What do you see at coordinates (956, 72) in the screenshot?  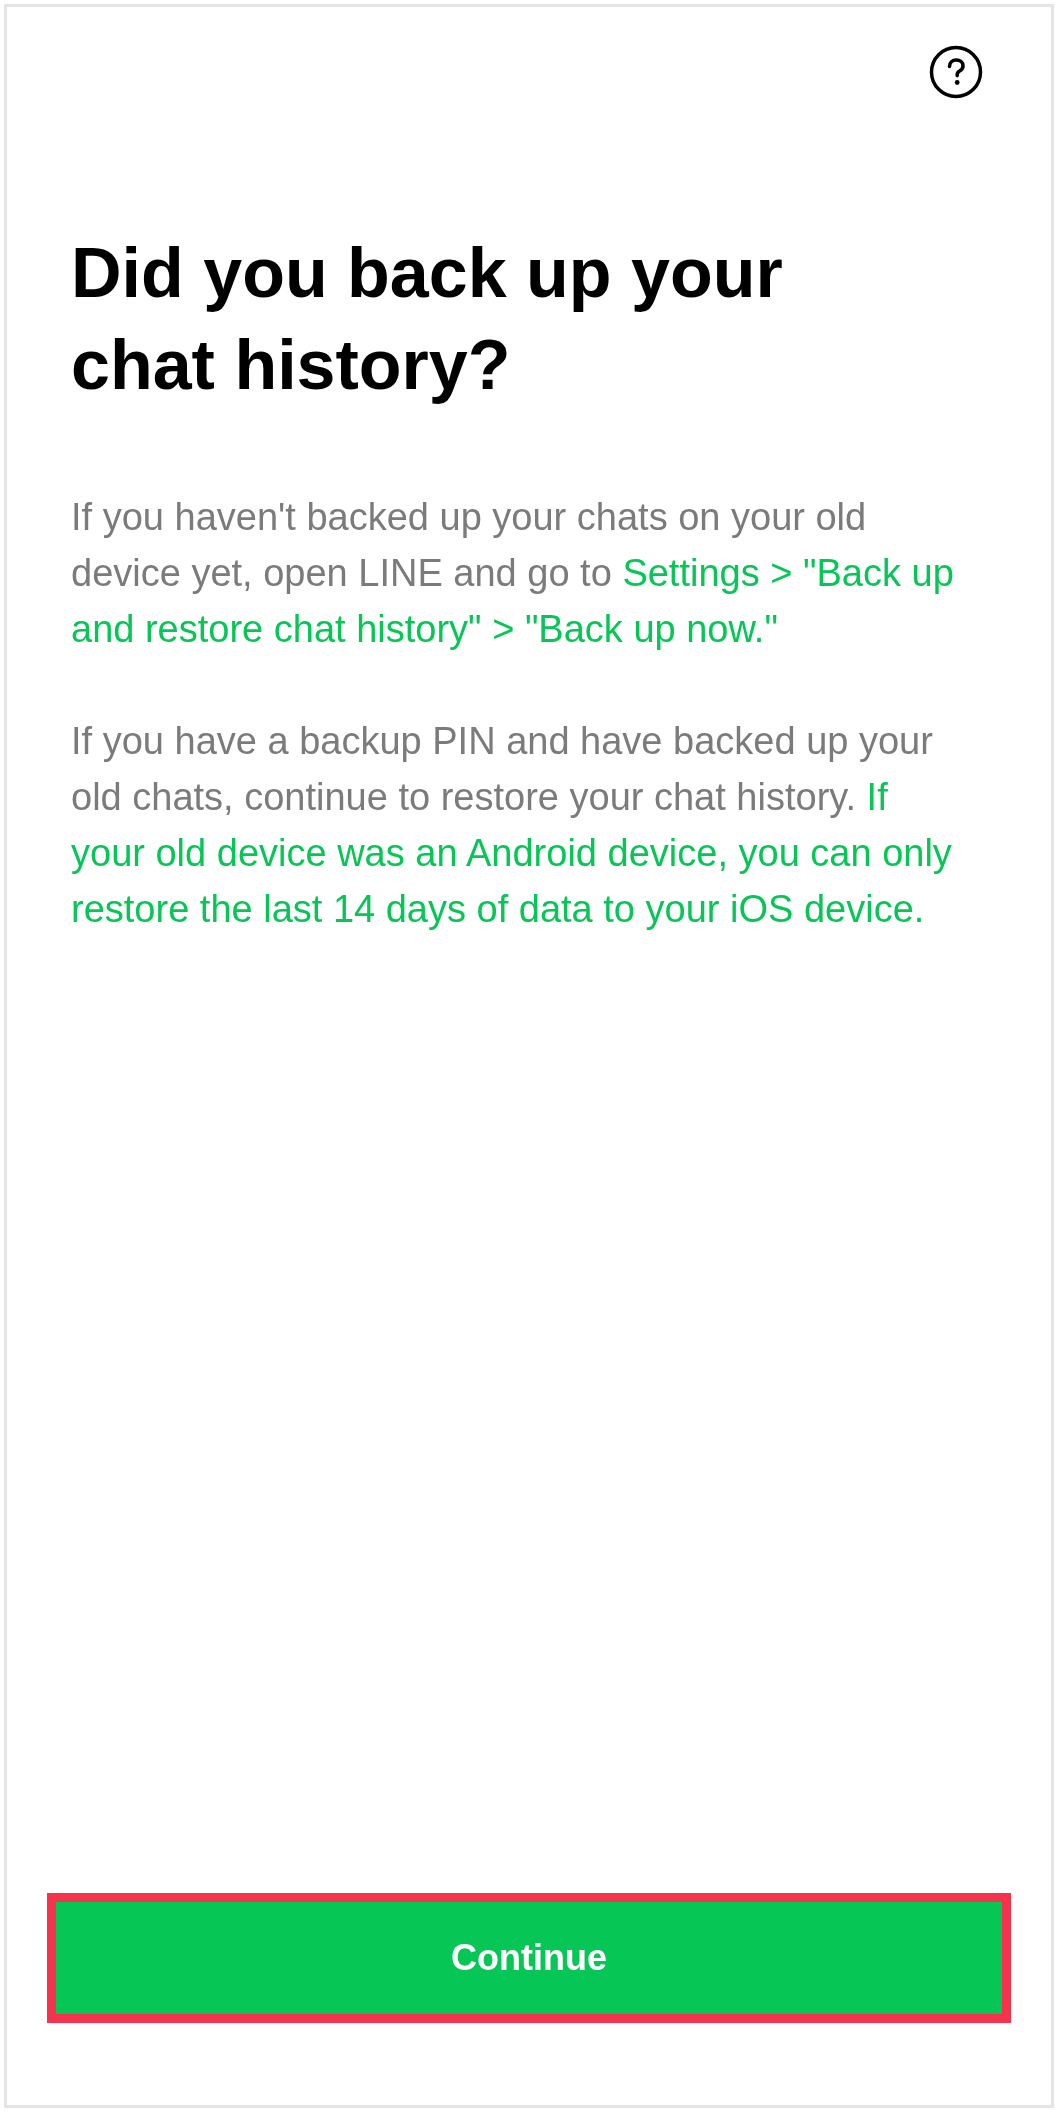 I see `help-icon` at bounding box center [956, 72].